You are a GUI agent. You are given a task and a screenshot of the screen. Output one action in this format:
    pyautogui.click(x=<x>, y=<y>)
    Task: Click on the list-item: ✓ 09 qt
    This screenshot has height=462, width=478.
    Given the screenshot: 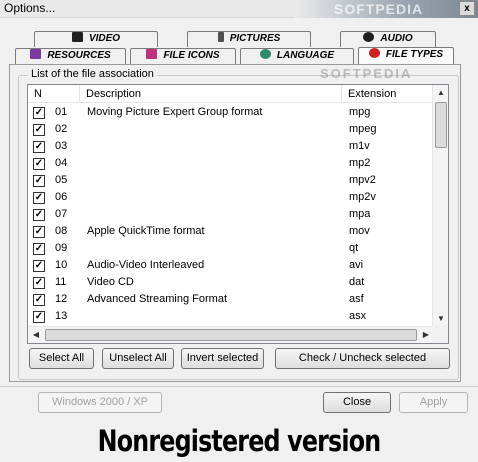 What is the action you would take?
    pyautogui.click(x=231, y=248)
    